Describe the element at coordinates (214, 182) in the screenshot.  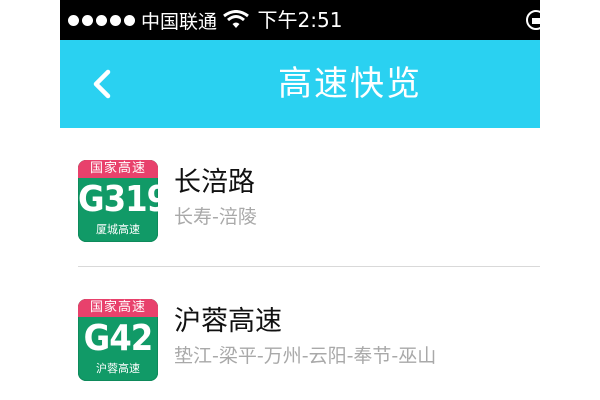
I see `highway-name: 长涪路` at that location.